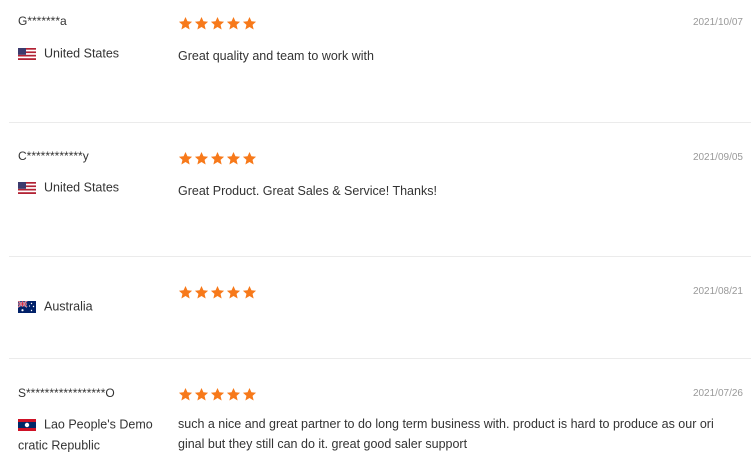 The height and width of the screenshot is (471, 753). I want to click on reviewer-name: G*******a, so click(42, 21).